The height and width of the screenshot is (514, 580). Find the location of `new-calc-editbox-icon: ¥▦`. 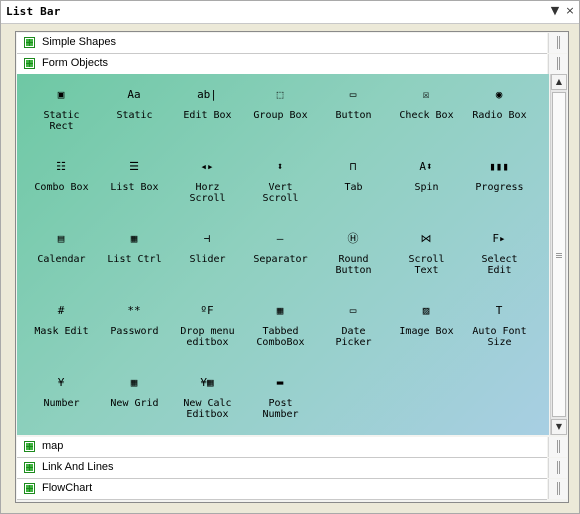

new-calc-editbox-icon: ¥▦ is located at coordinates (207, 382).